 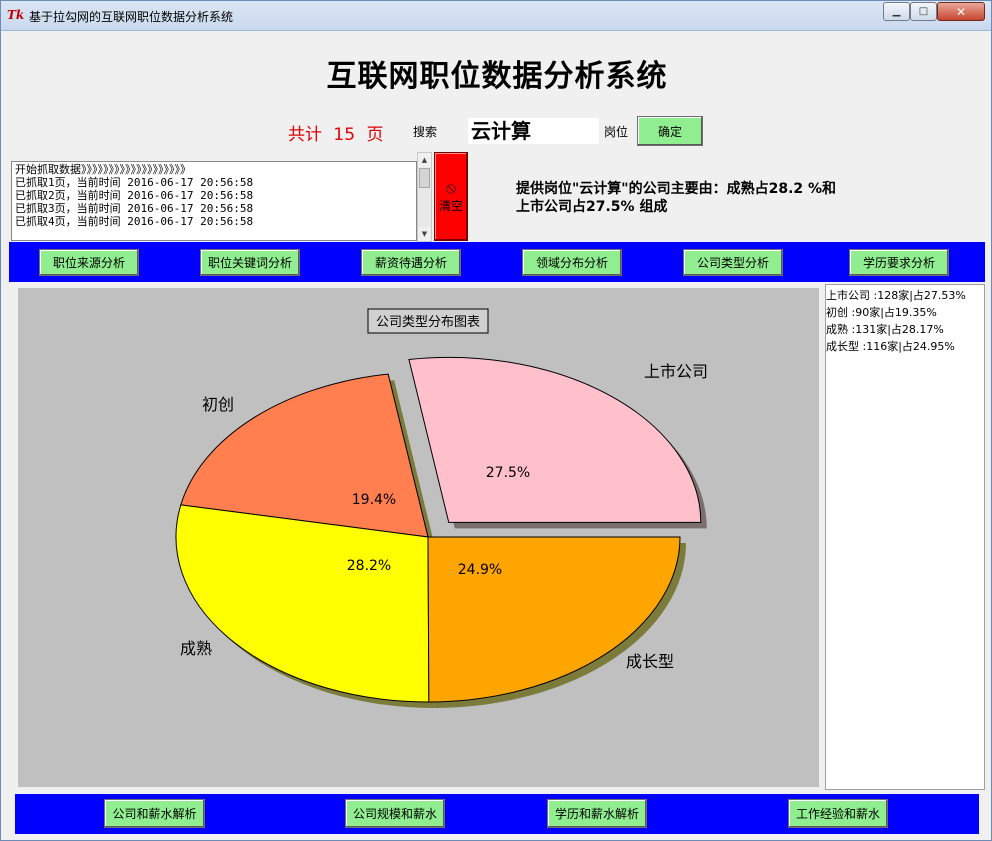 What do you see at coordinates (899, 262) in the screenshot?
I see `nav-education-analysis-button: 学历要求分析` at bounding box center [899, 262].